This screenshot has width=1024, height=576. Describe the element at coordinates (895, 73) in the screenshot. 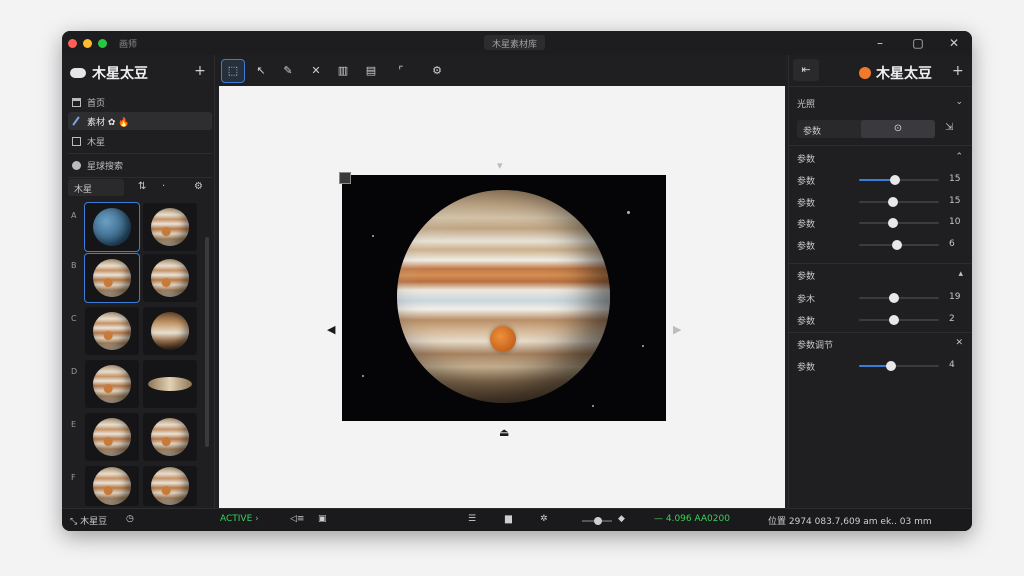

I see `right-brand: 木星太豆` at that location.